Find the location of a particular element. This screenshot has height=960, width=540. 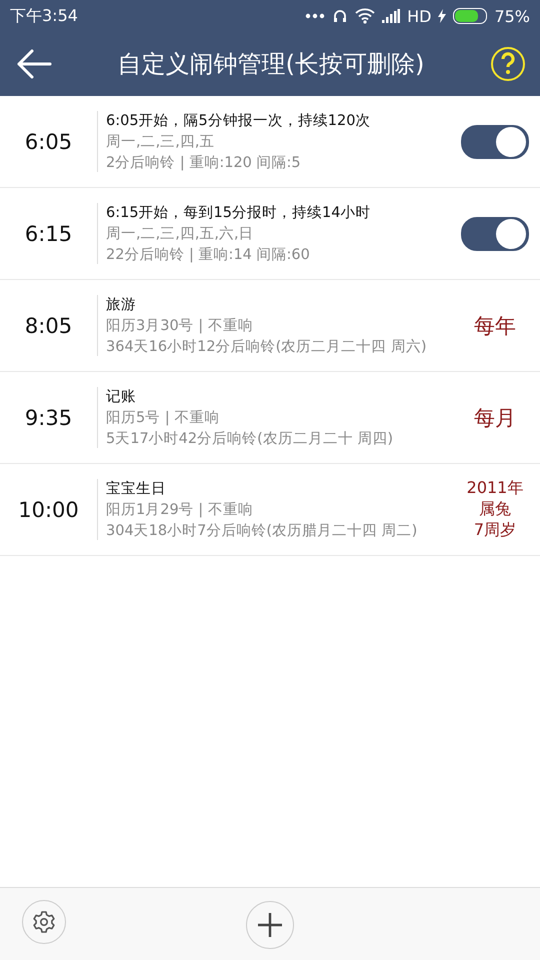

alarm-detail: 2分后响铃 | 重响:120 间隔:5 is located at coordinates (204, 163).